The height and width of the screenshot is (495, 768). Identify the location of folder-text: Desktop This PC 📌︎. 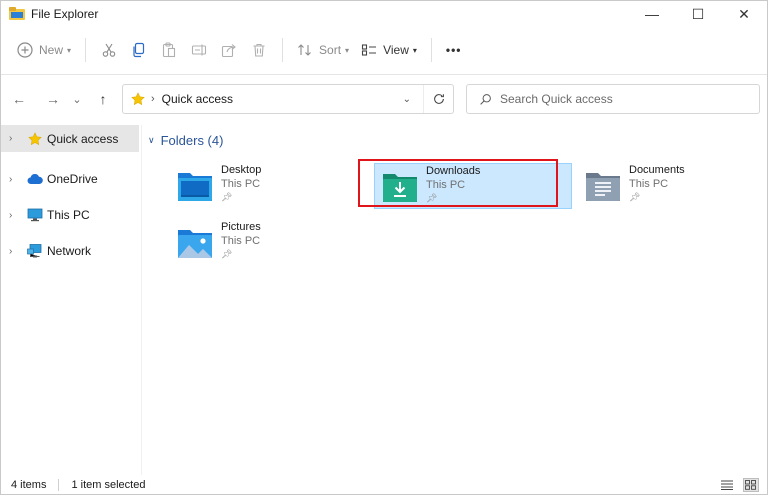
(241, 186).